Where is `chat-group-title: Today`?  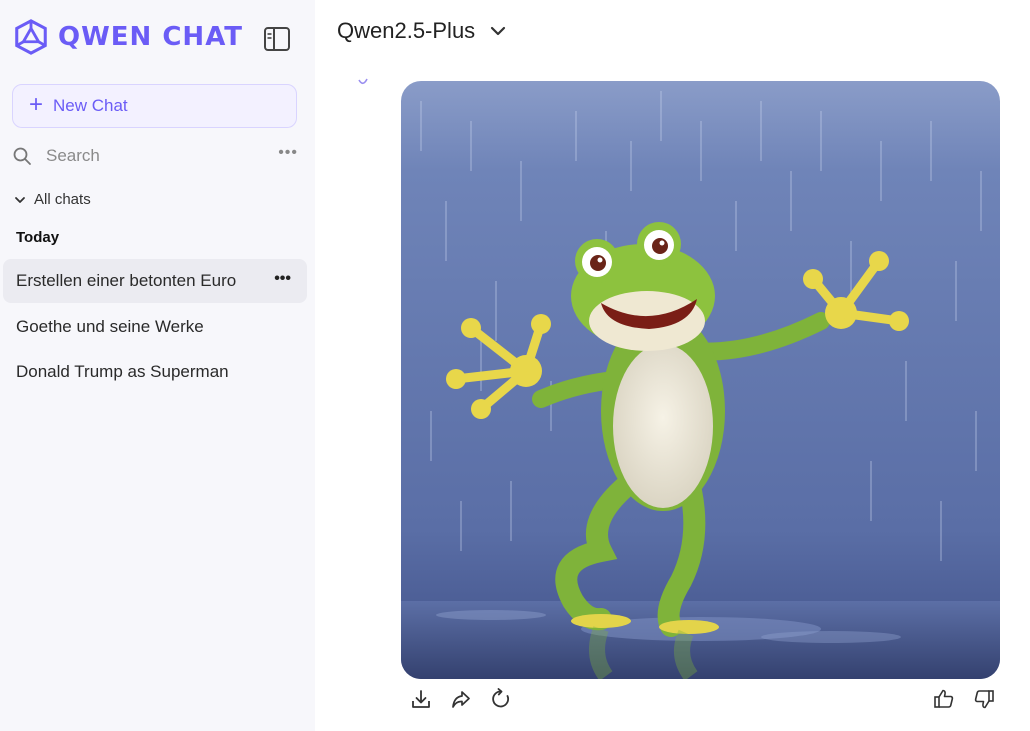 chat-group-title: Today is located at coordinates (38, 237).